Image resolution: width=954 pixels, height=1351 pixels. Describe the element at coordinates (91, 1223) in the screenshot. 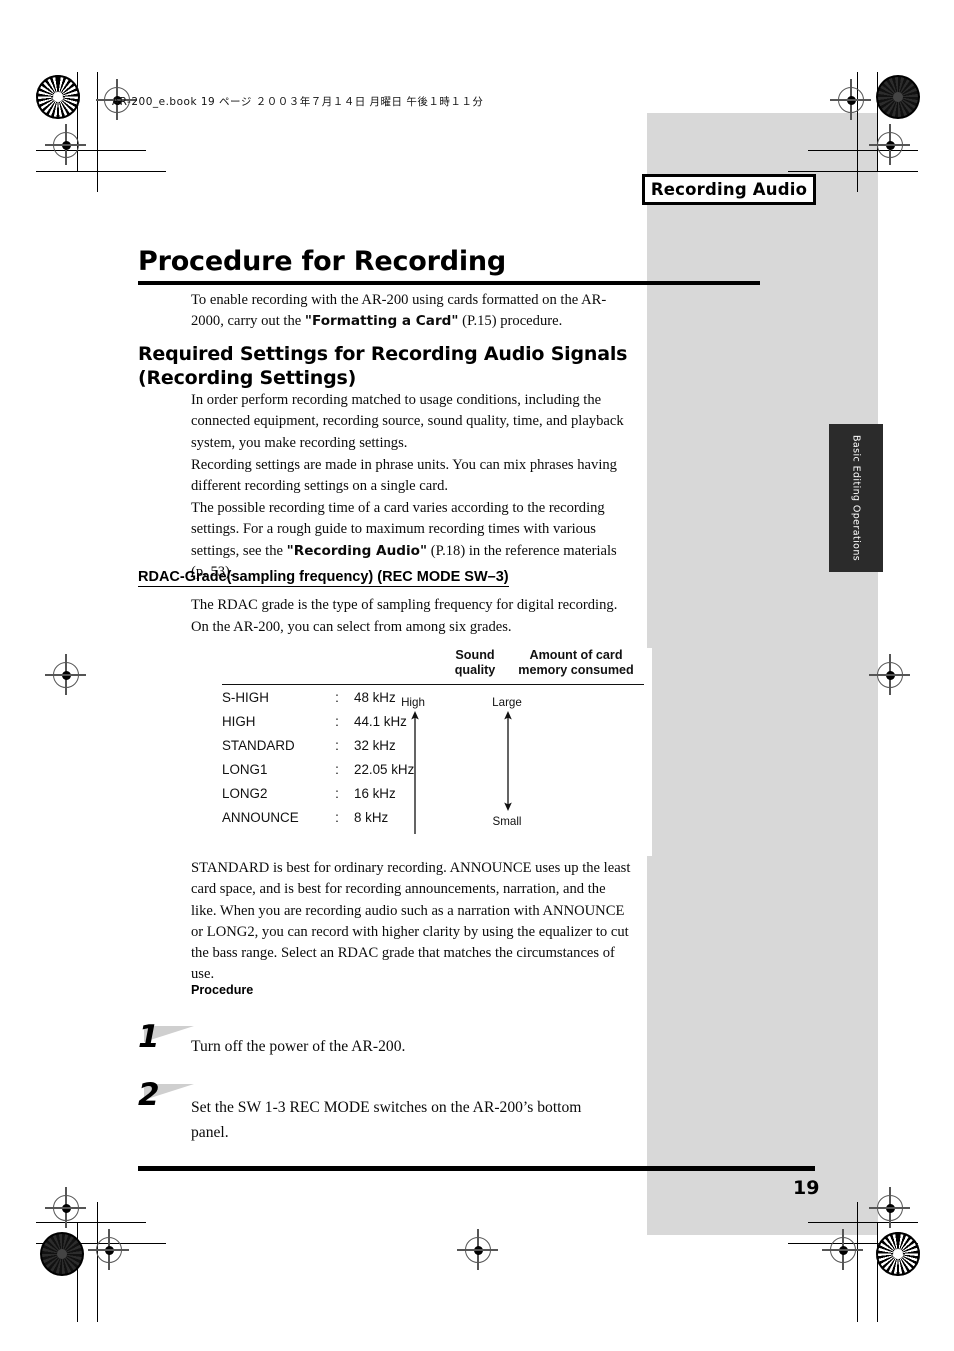

I see `crop-mark-bl-h` at that location.